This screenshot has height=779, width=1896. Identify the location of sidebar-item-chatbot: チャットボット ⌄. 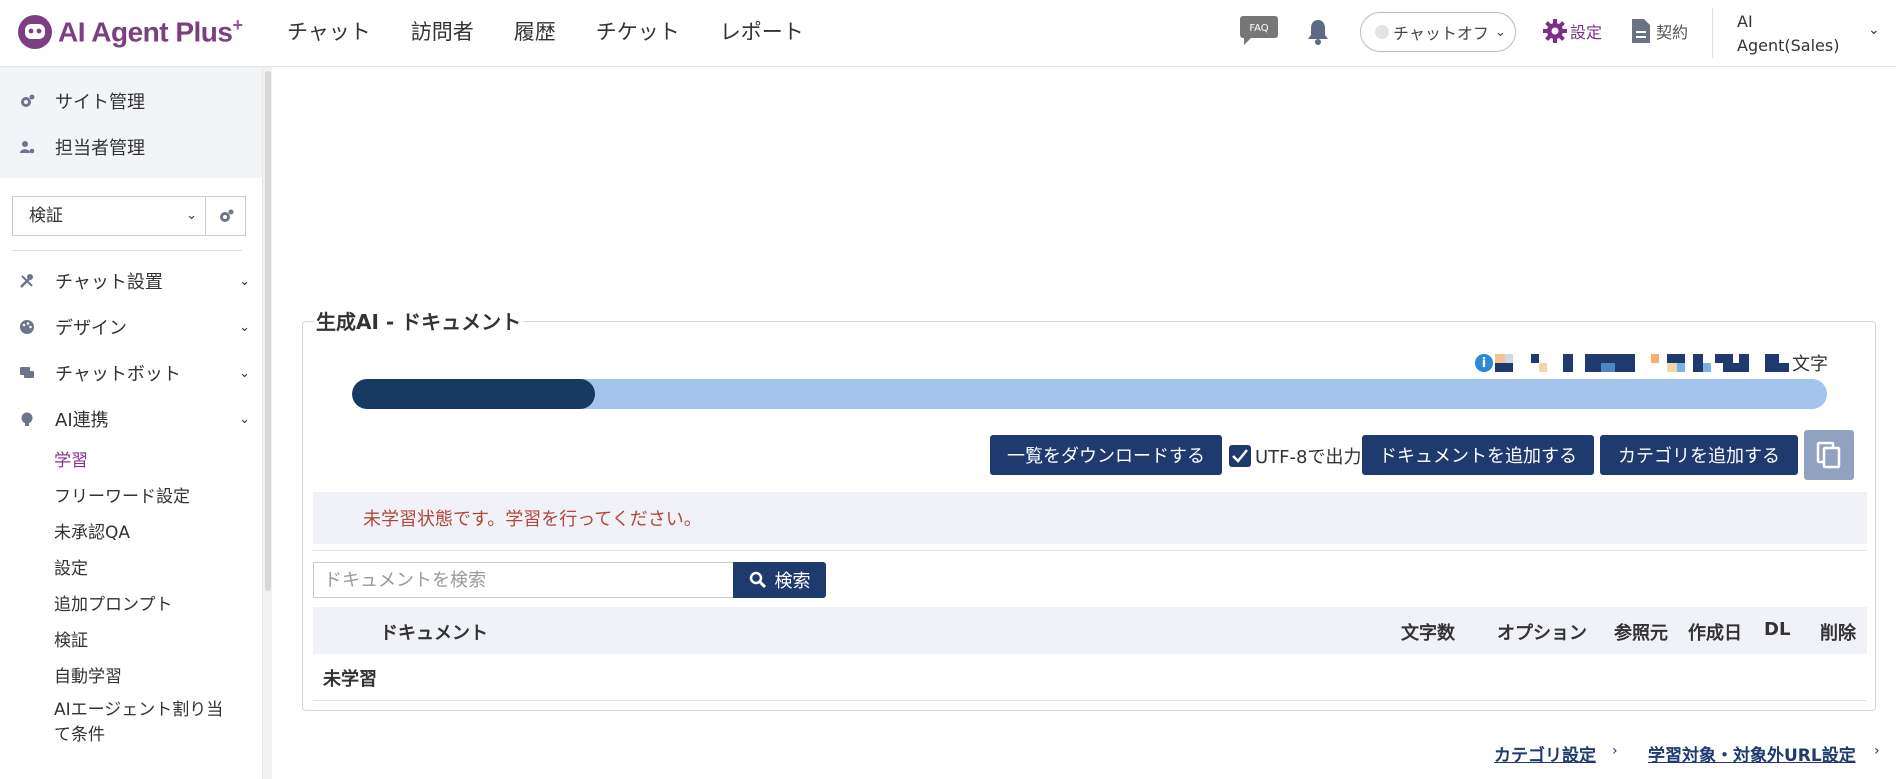
(134, 373).